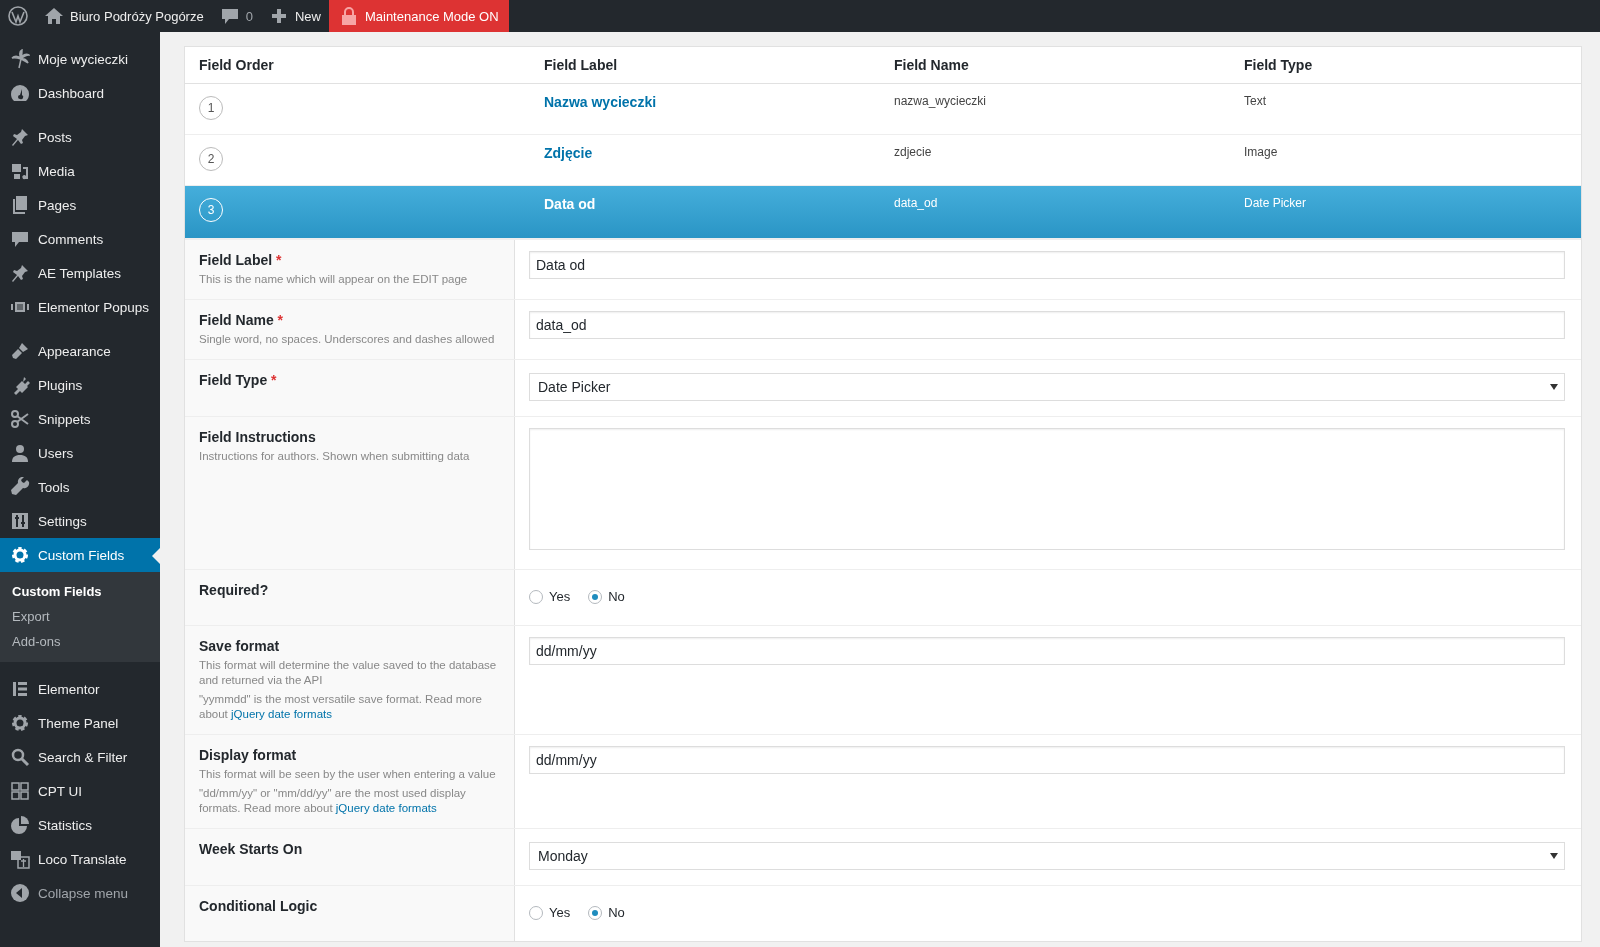 The image size is (1600, 947). I want to click on submenu-item: Export, so click(80, 616).